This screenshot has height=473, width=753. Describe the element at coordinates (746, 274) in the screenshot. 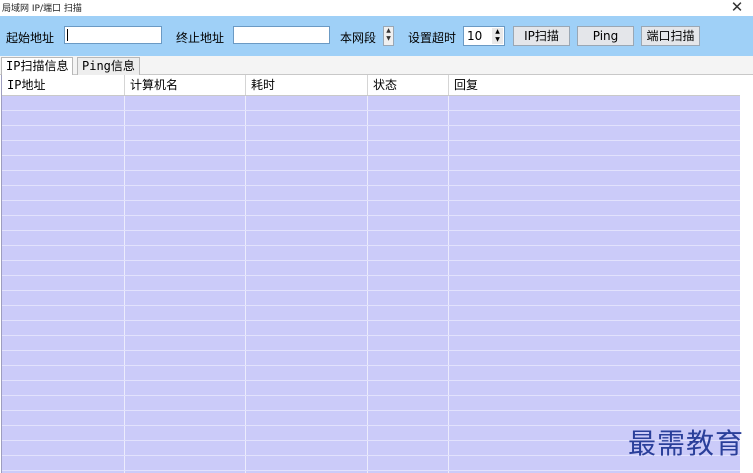

I see `window-margin` at that location.